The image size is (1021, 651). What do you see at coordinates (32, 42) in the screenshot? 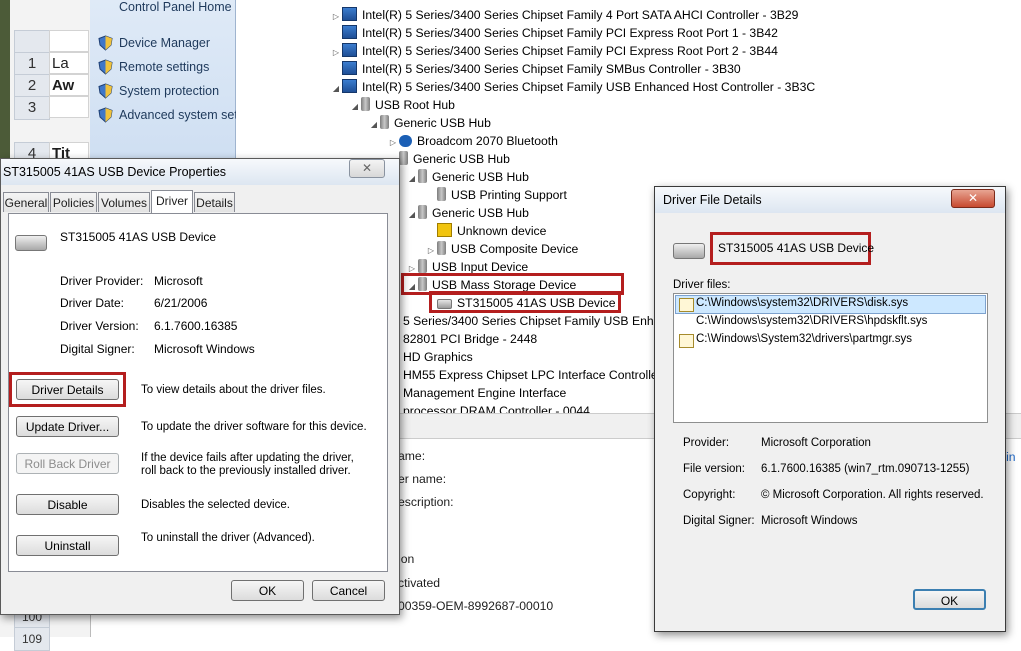
I see `row-header` at bounding box center [32, 42].